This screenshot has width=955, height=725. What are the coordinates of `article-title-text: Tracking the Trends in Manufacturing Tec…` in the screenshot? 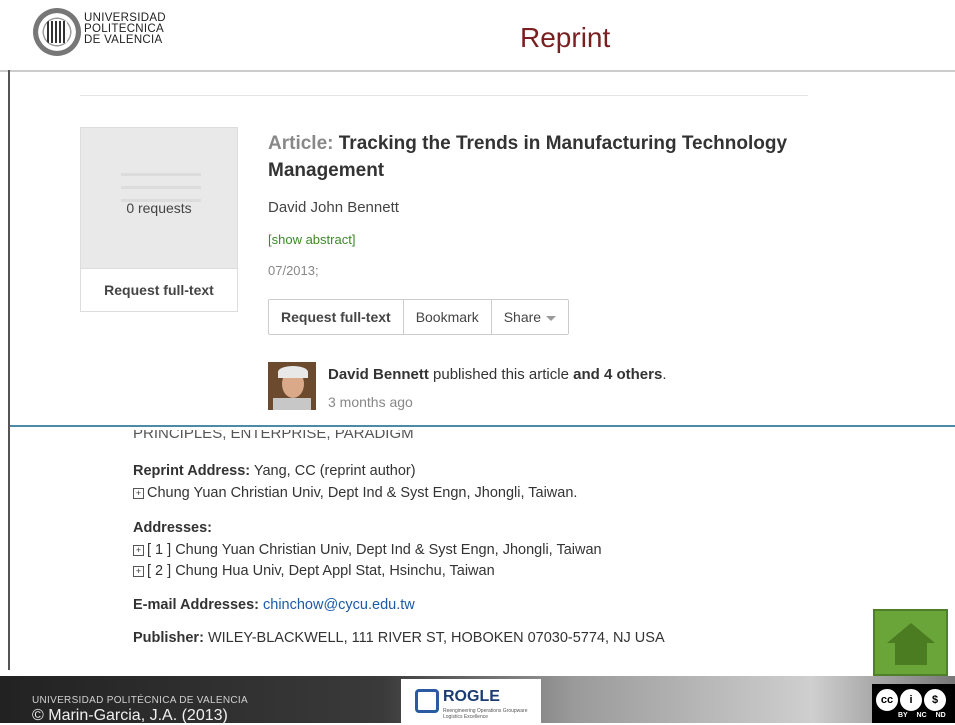 It's located at (527, 157).